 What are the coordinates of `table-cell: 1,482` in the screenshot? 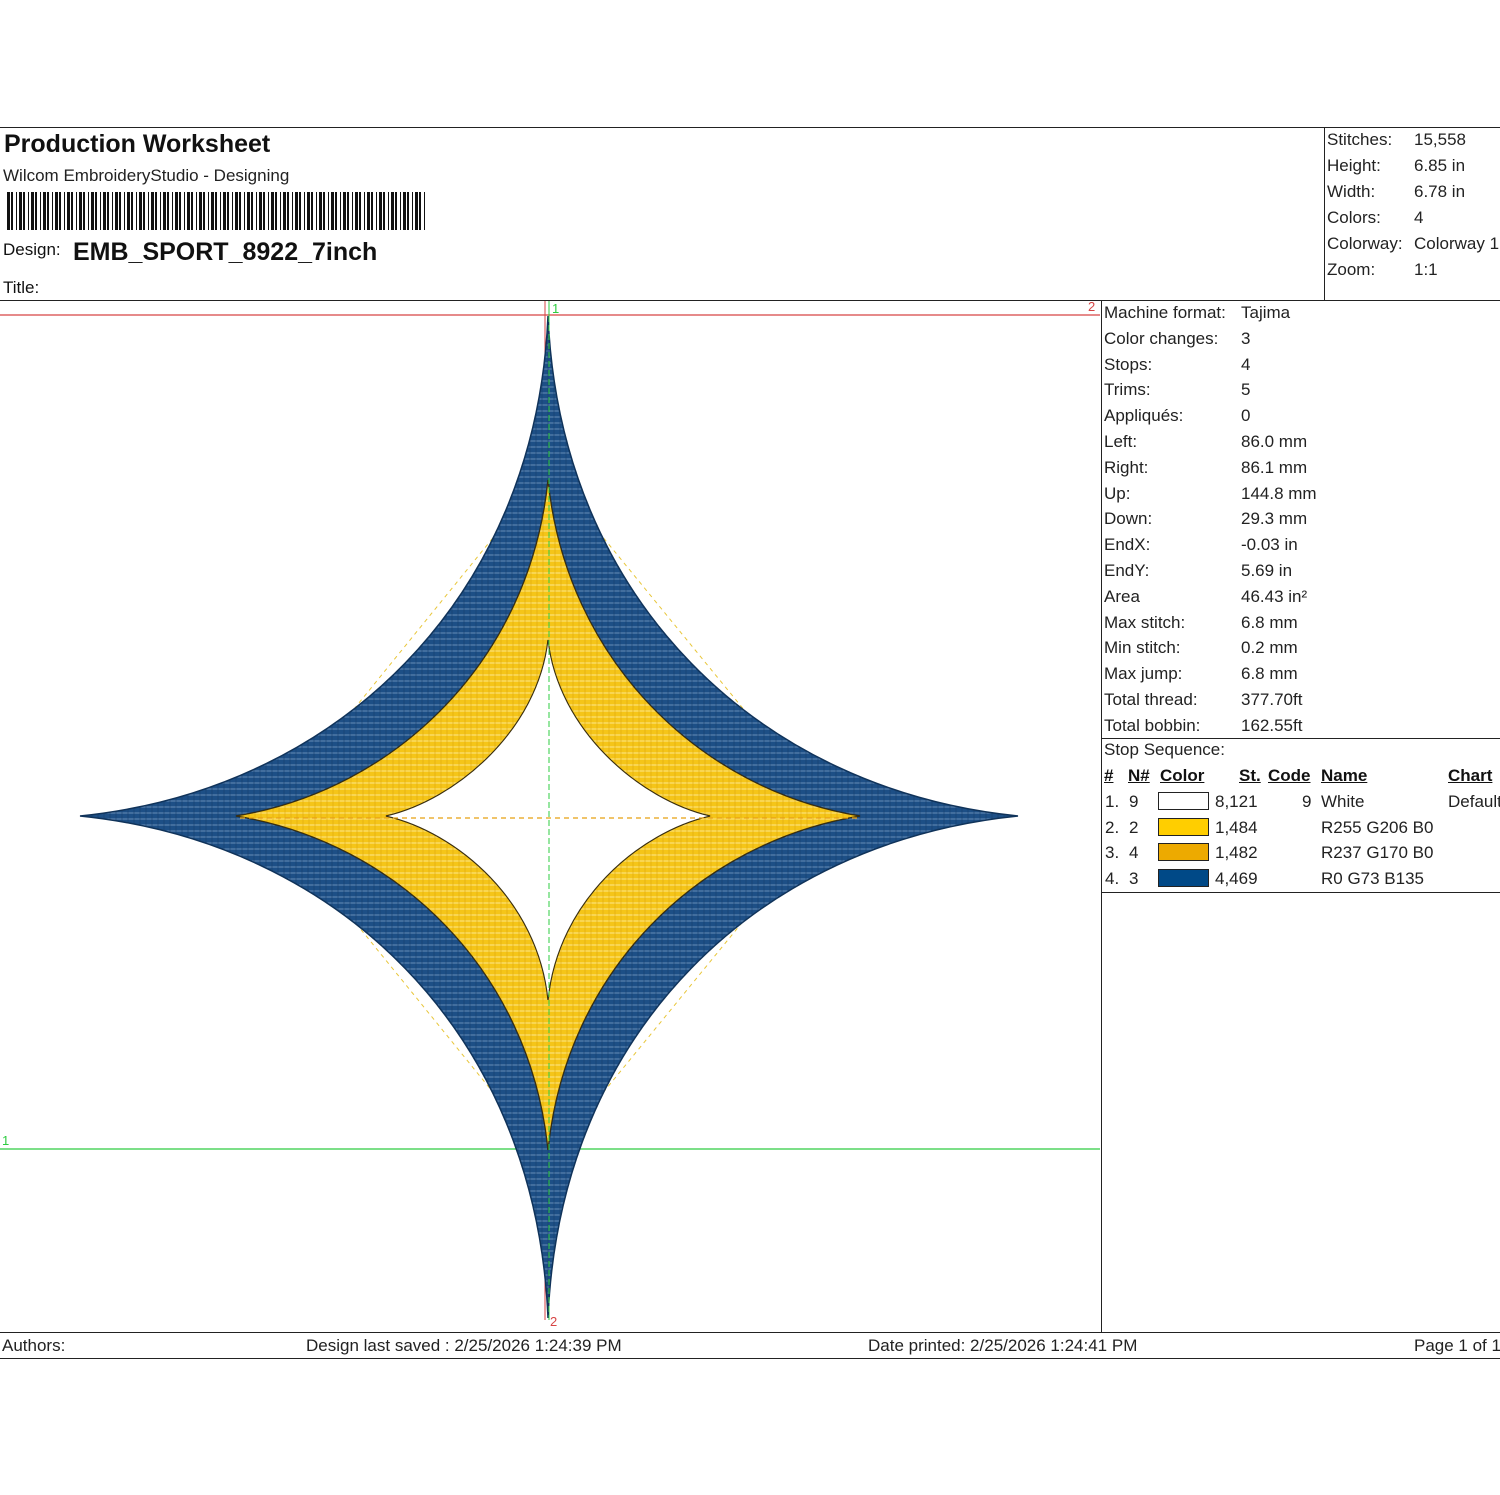 It's located at (1236, 853).